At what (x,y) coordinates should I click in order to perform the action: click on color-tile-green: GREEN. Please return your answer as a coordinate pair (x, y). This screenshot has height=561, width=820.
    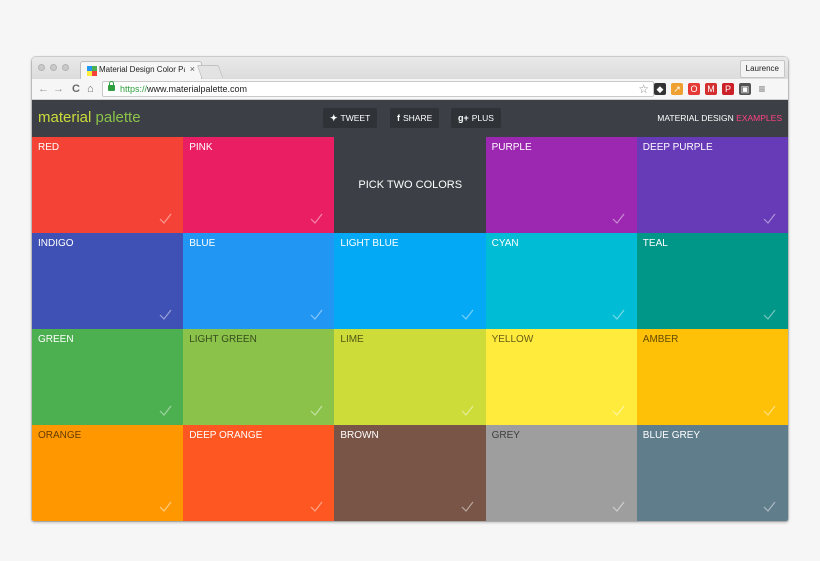
    Looking at the image, I should click on (108, 377).